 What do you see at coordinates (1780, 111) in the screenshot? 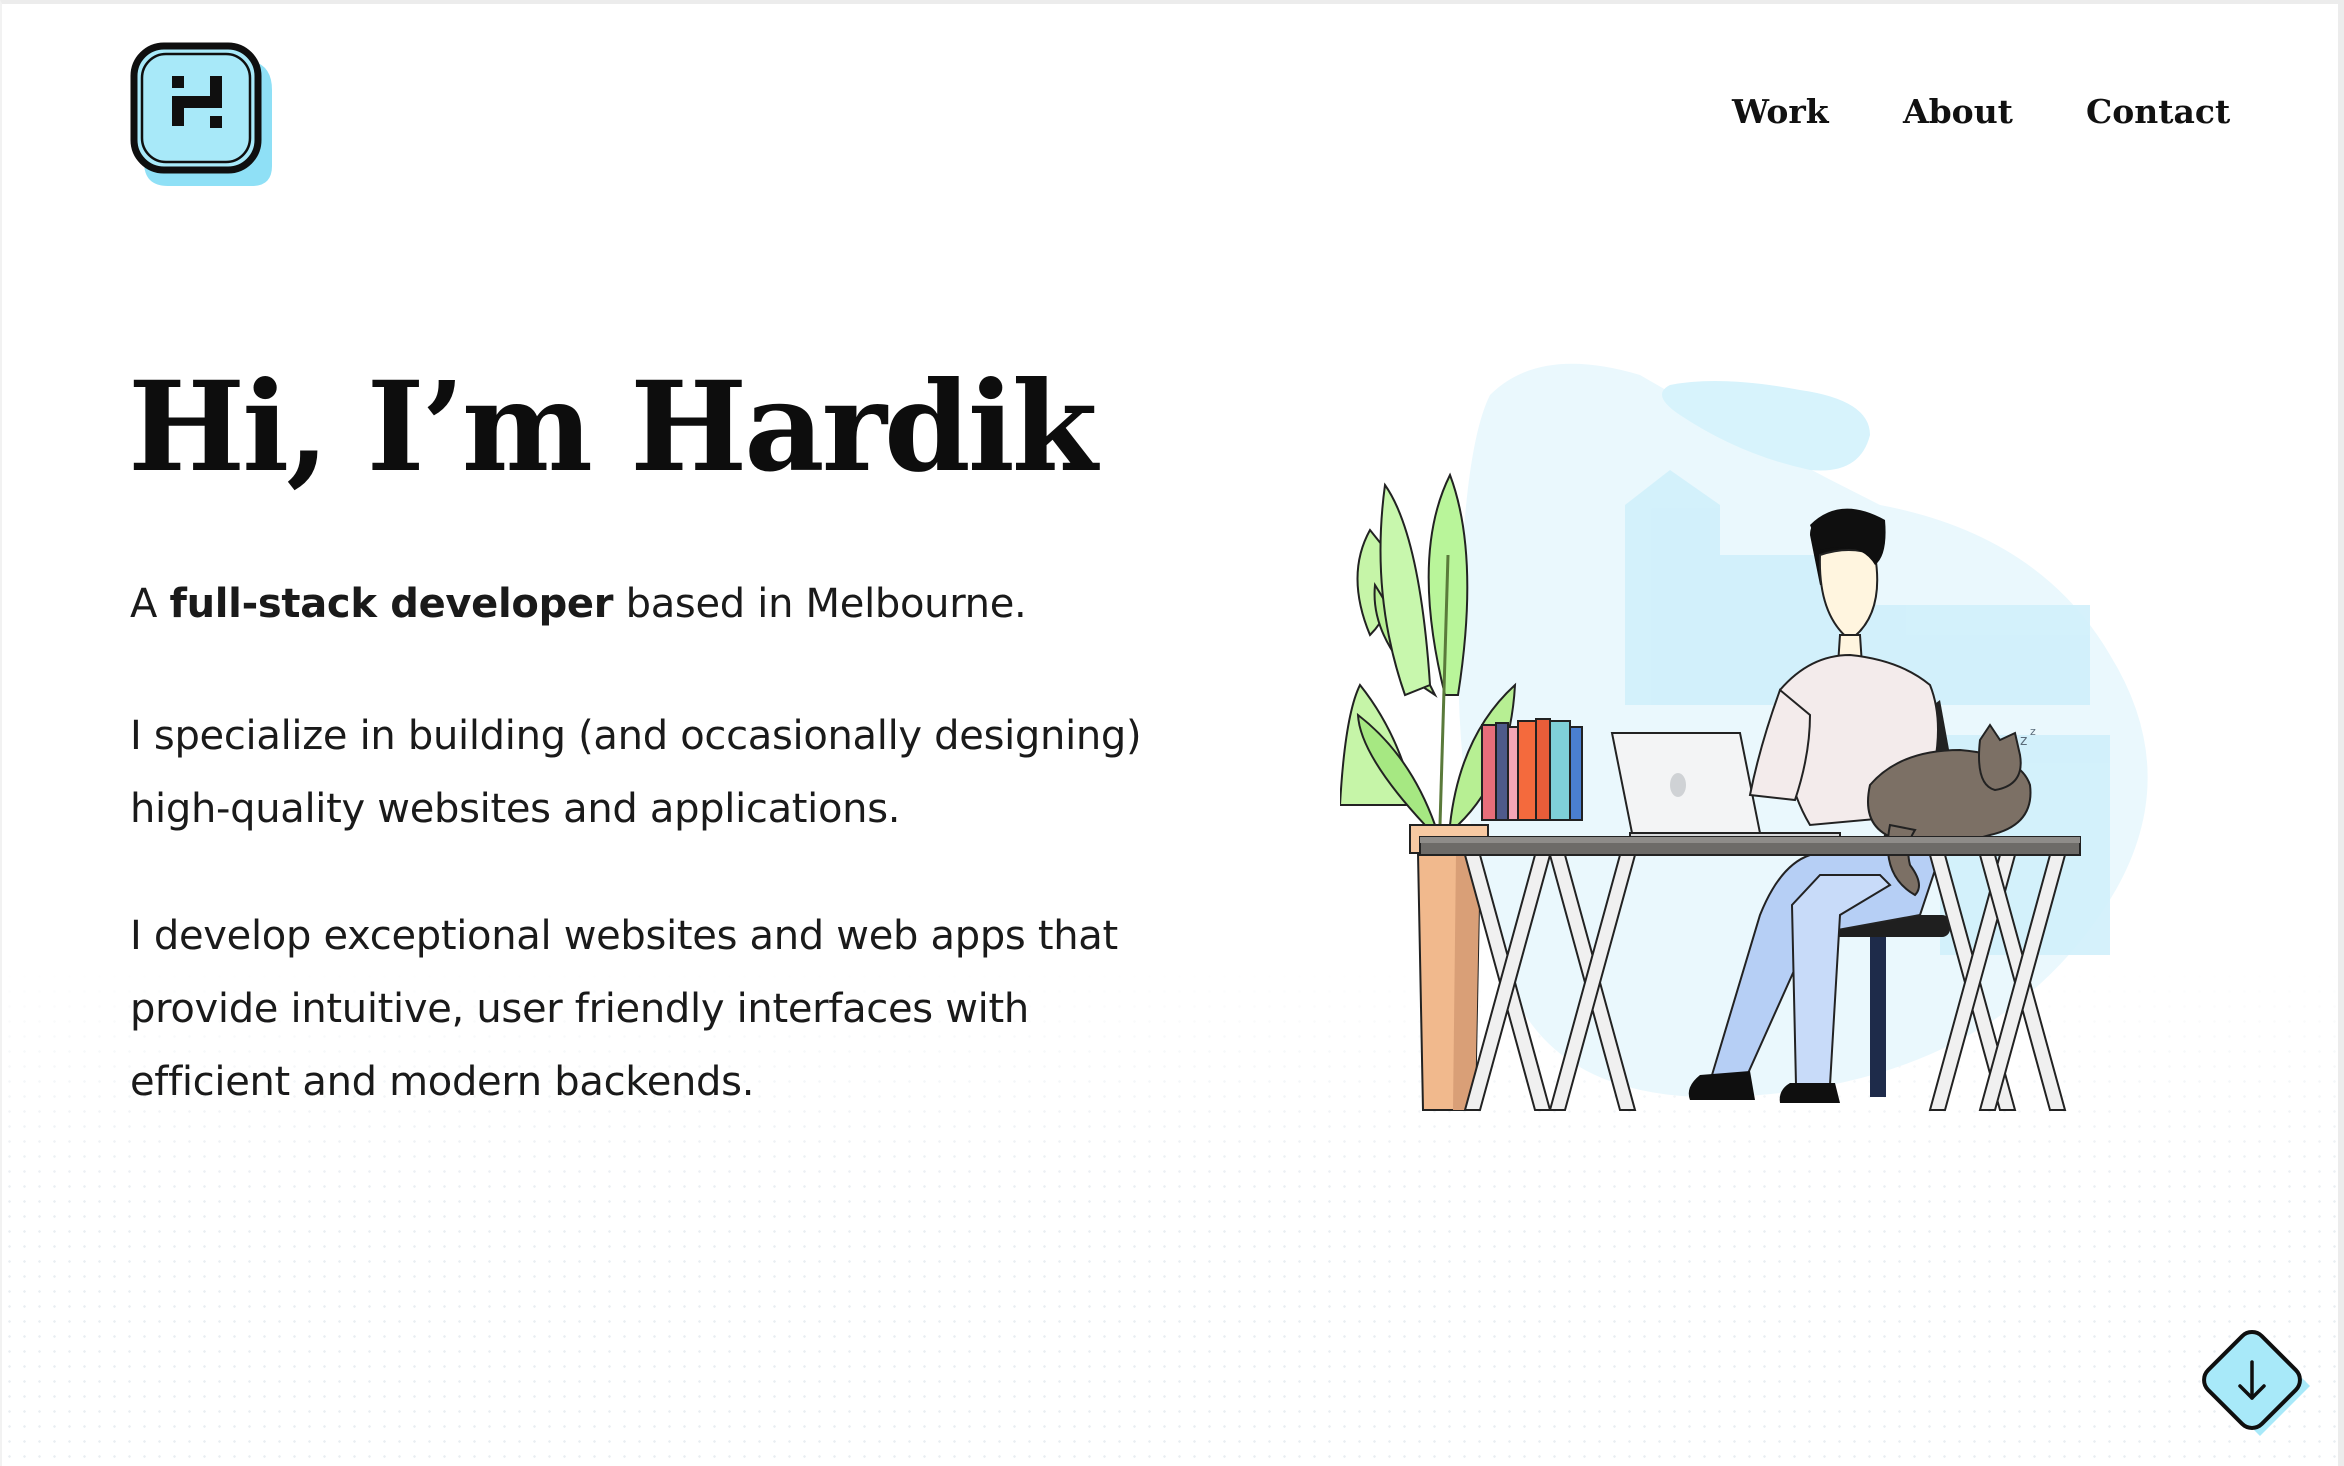
I see `nav-work: Work` at bounding box center [1780, 111].